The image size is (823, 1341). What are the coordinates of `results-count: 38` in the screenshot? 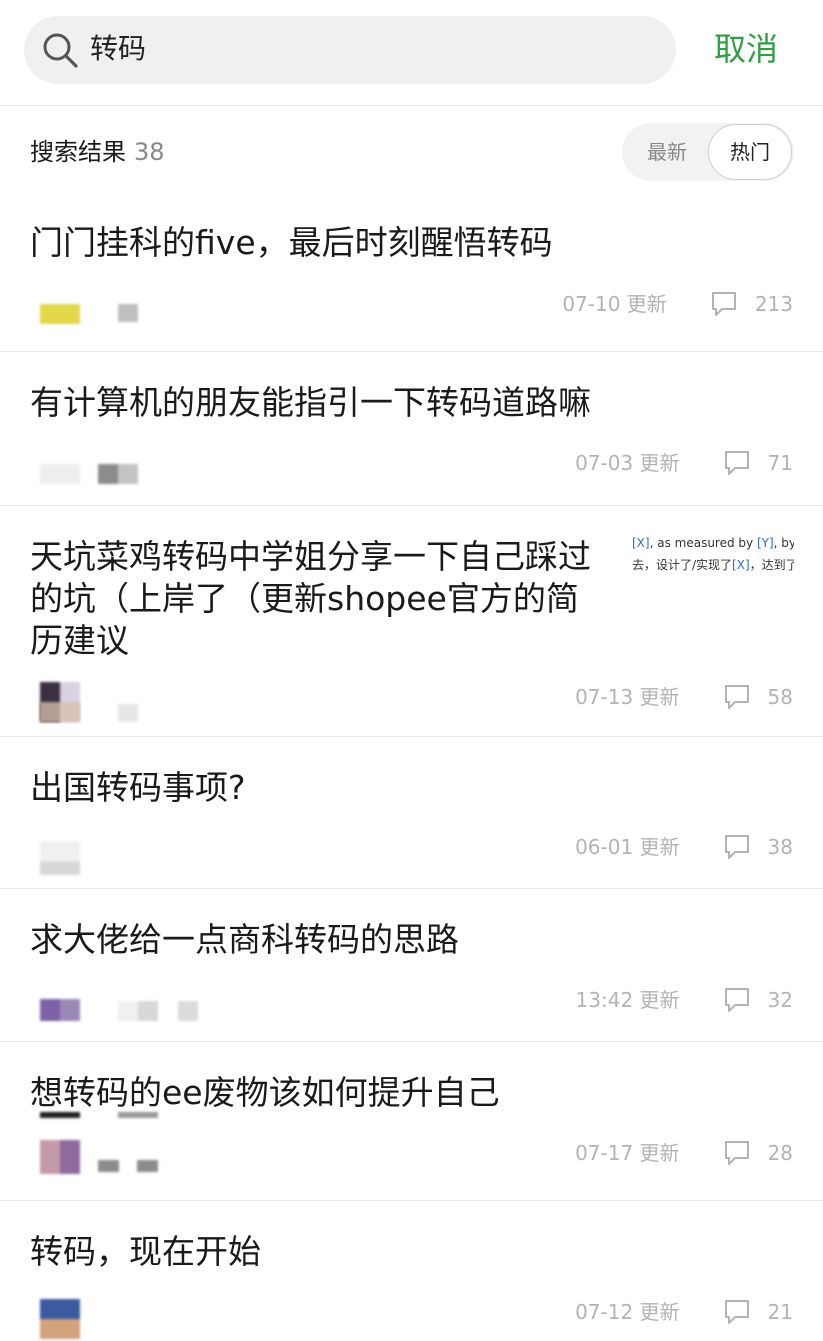 It's located at (149, 152).